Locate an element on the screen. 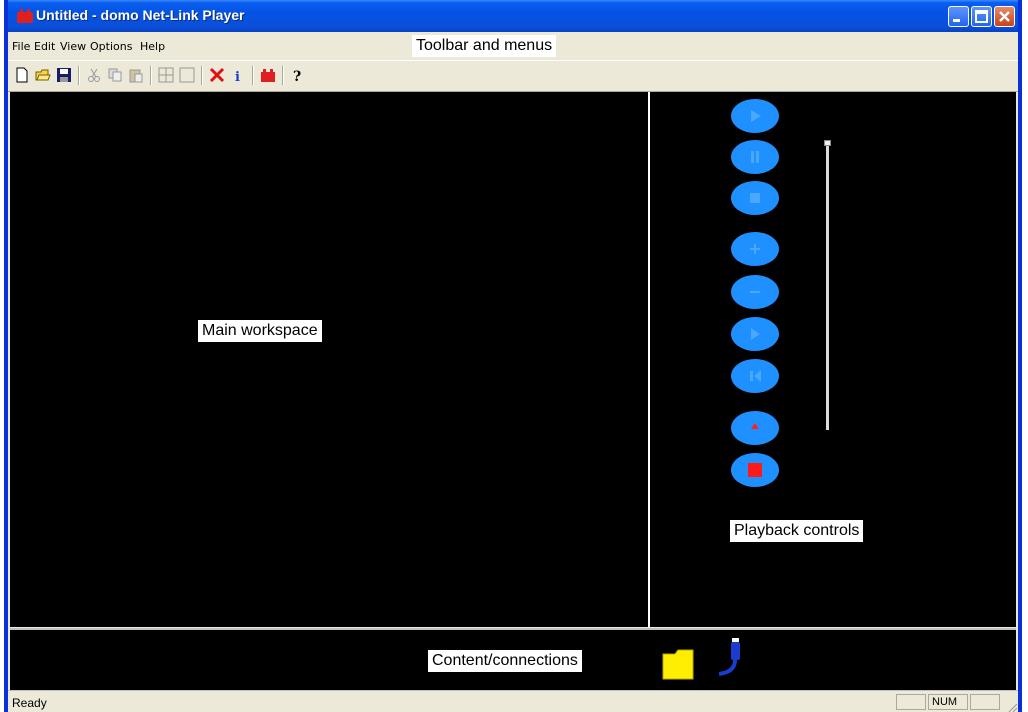  rewind-button is located at coordinates (755, 376).